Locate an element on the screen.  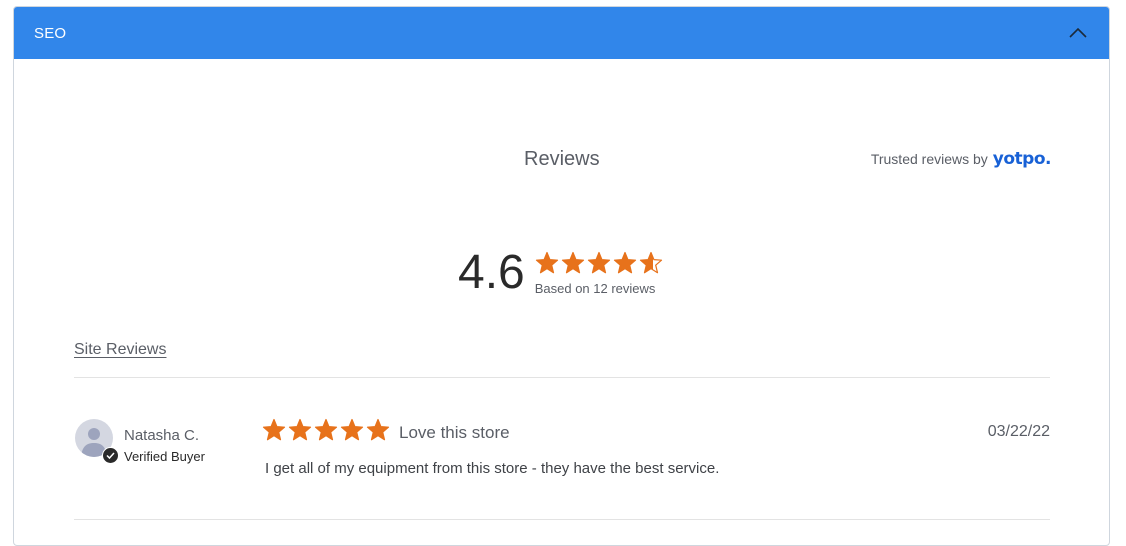
trusted-reviews-badge: Trusted reviews by yotpo. is located at coordinates (961, 159).